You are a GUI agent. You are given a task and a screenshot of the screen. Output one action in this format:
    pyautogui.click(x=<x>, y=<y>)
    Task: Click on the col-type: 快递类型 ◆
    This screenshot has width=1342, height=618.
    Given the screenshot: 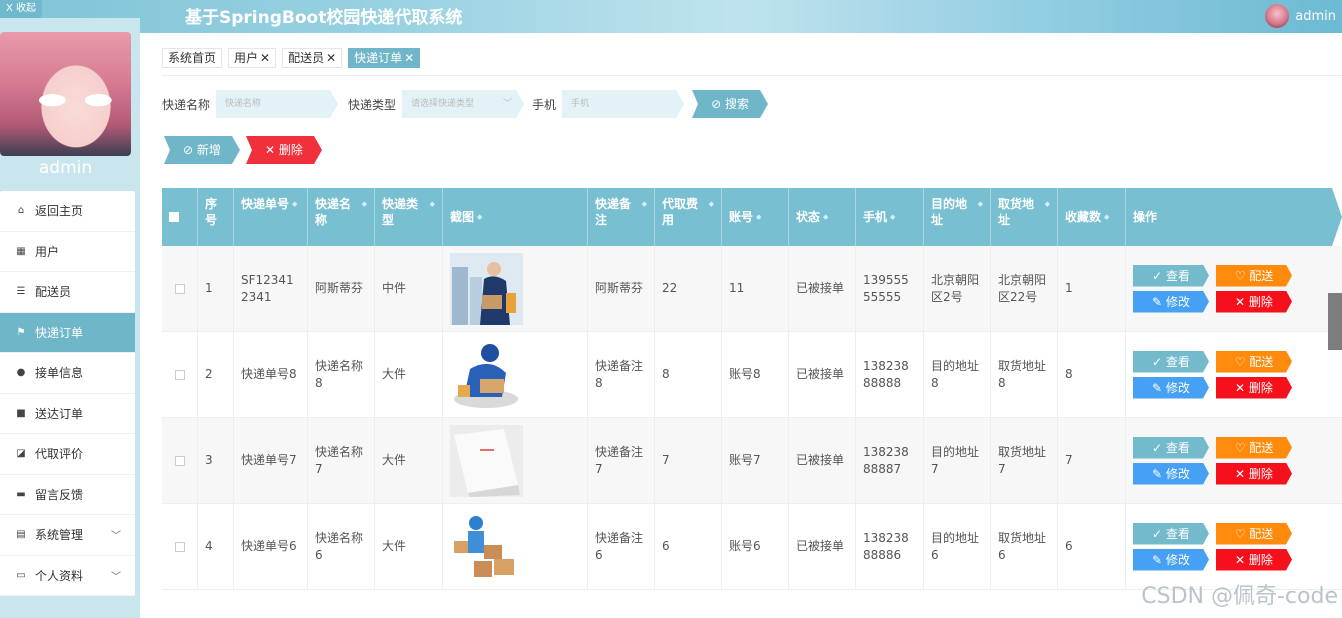 What is the action you would take?
    pyautogui.click(x=409, y=217)
    